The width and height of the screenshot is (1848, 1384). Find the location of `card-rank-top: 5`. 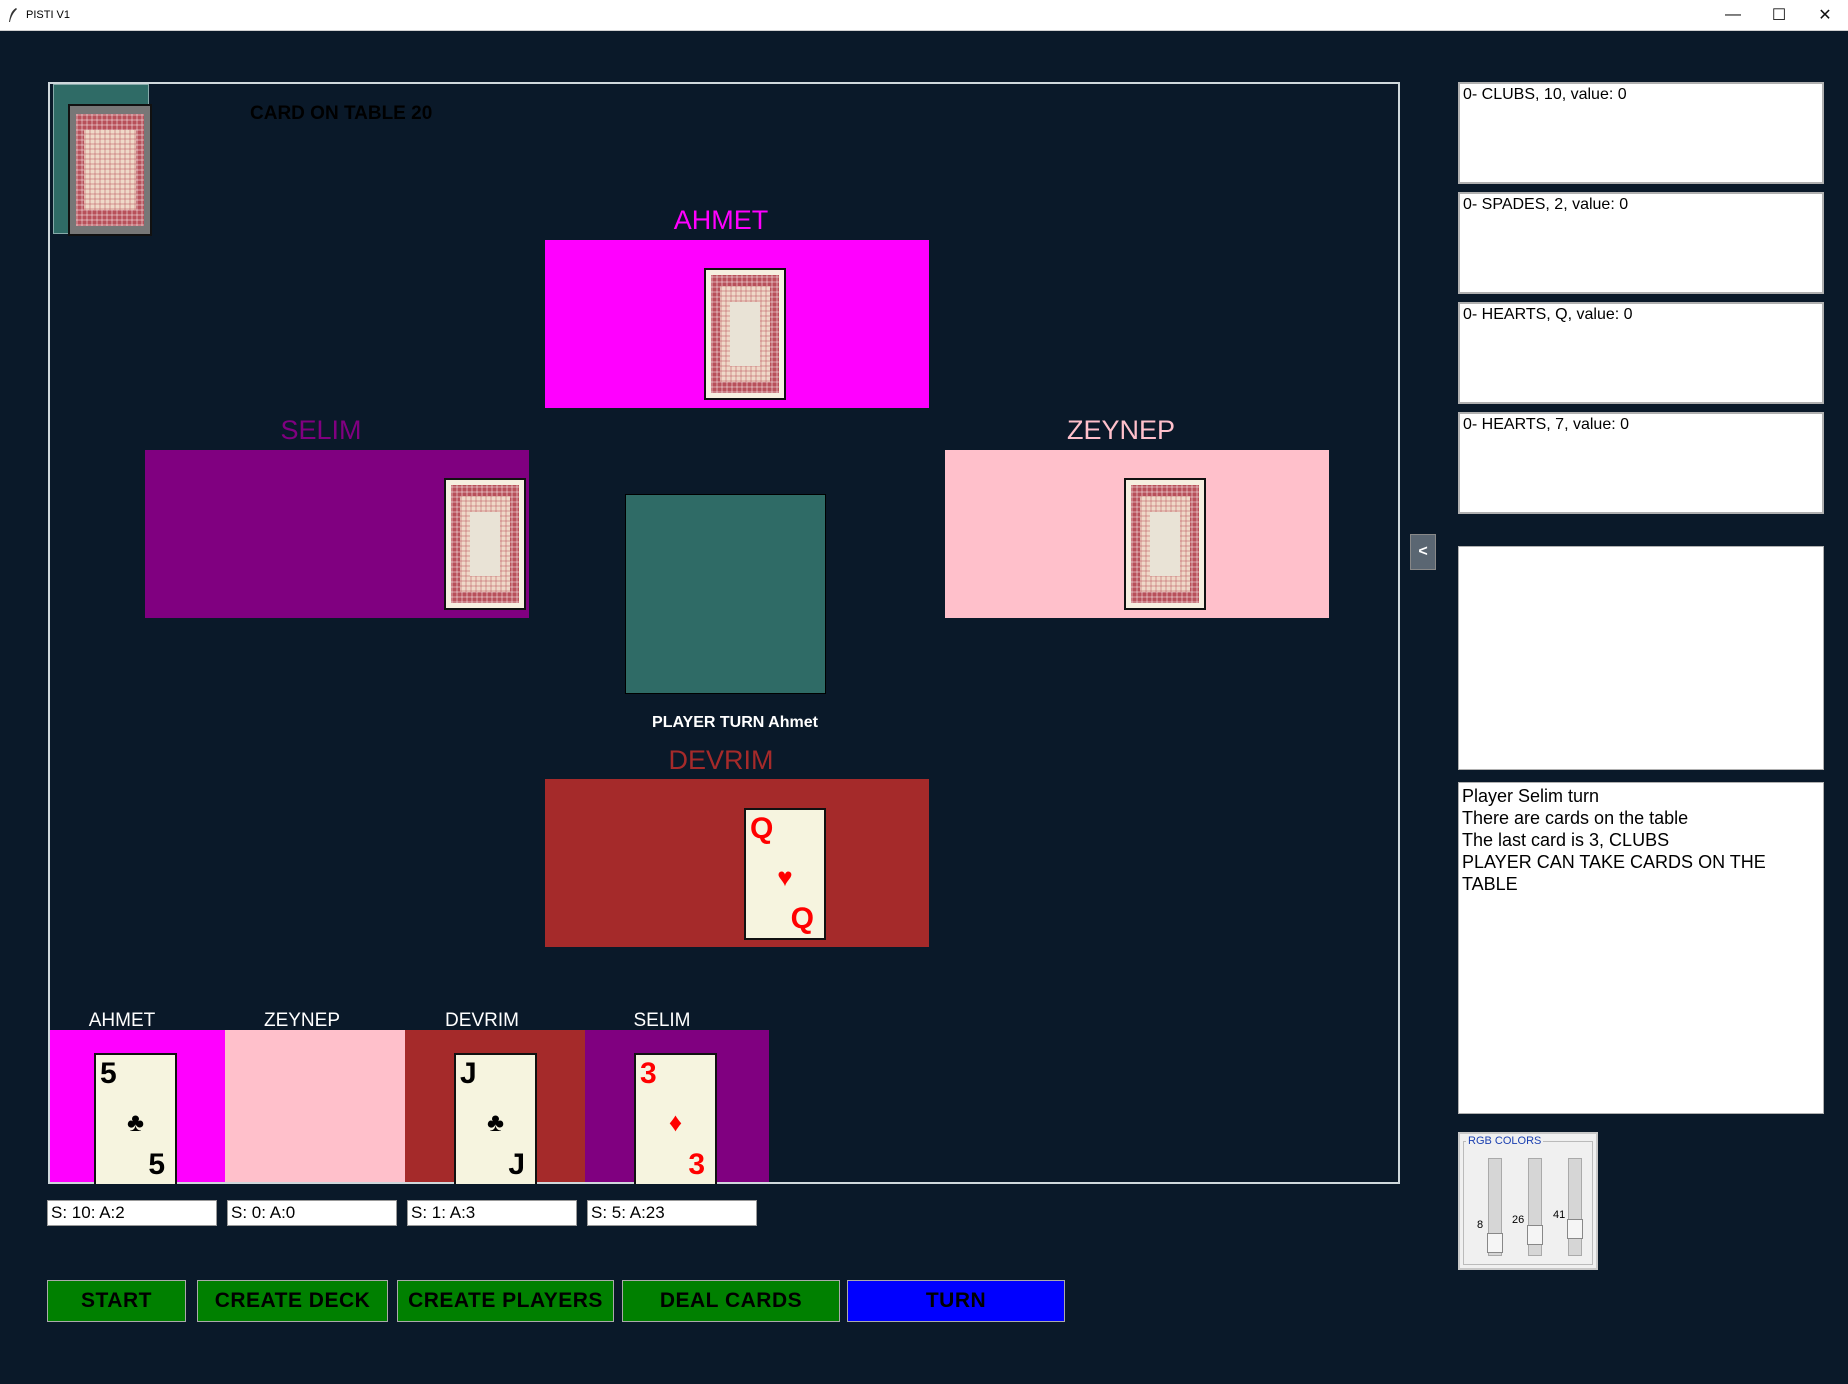

card-rank-top: 5 is located at coordinates (108, 1073).